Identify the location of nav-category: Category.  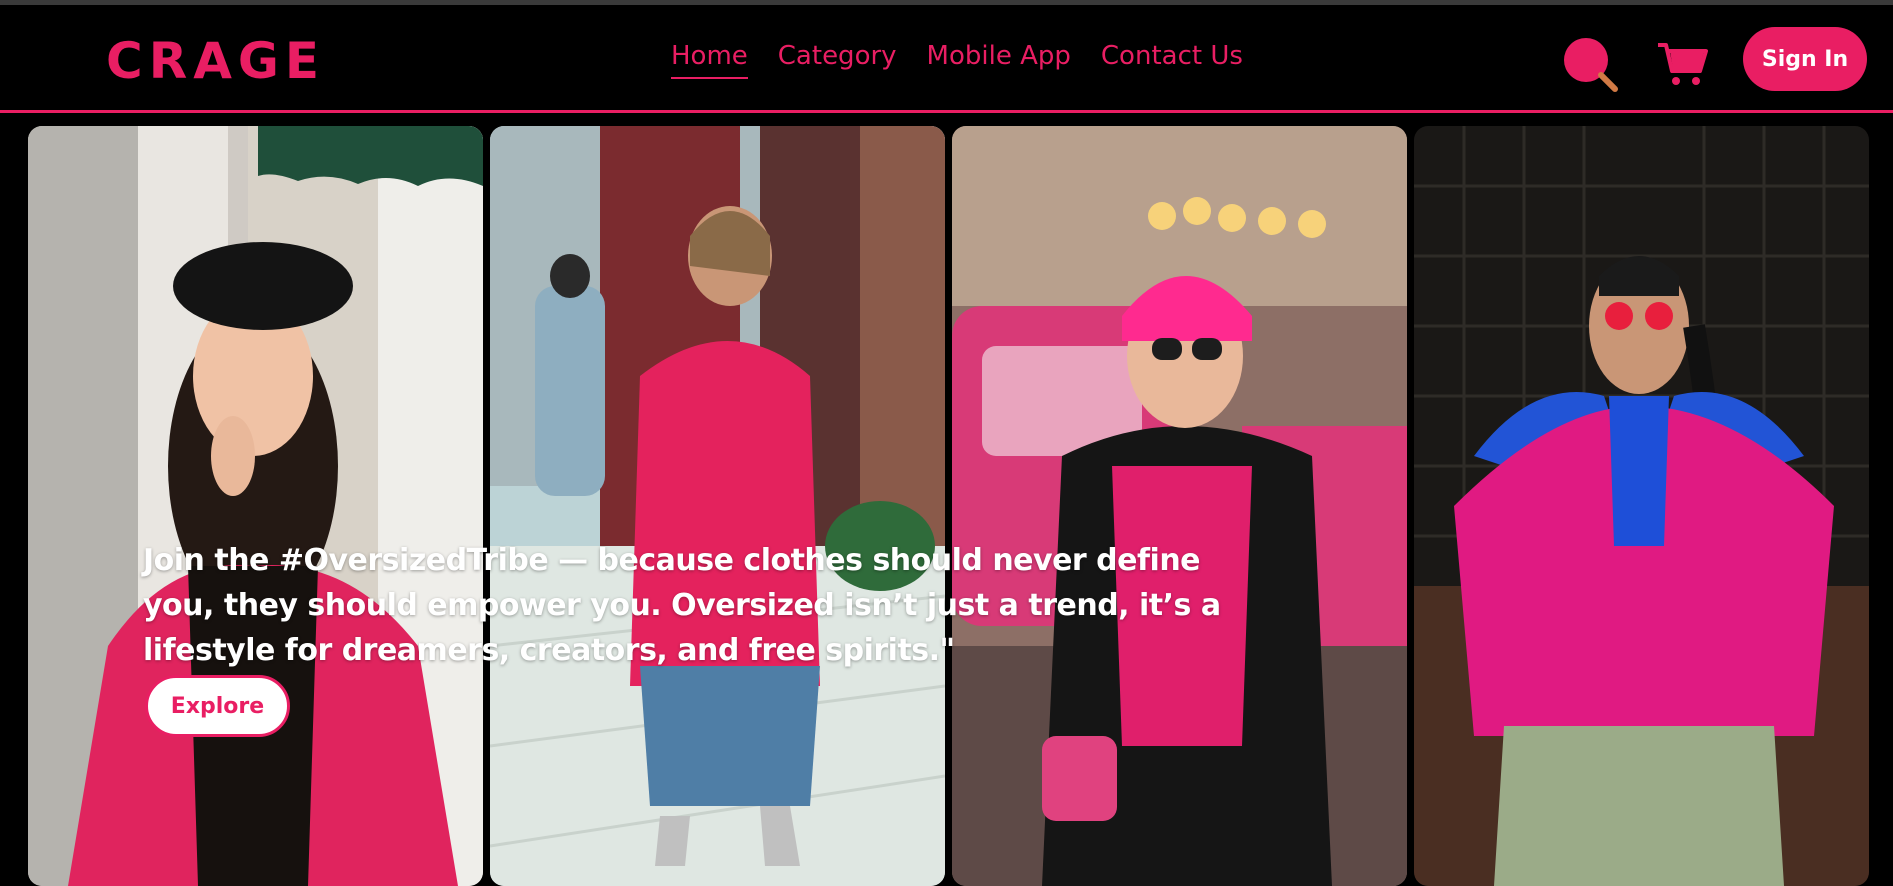
(837, 60).